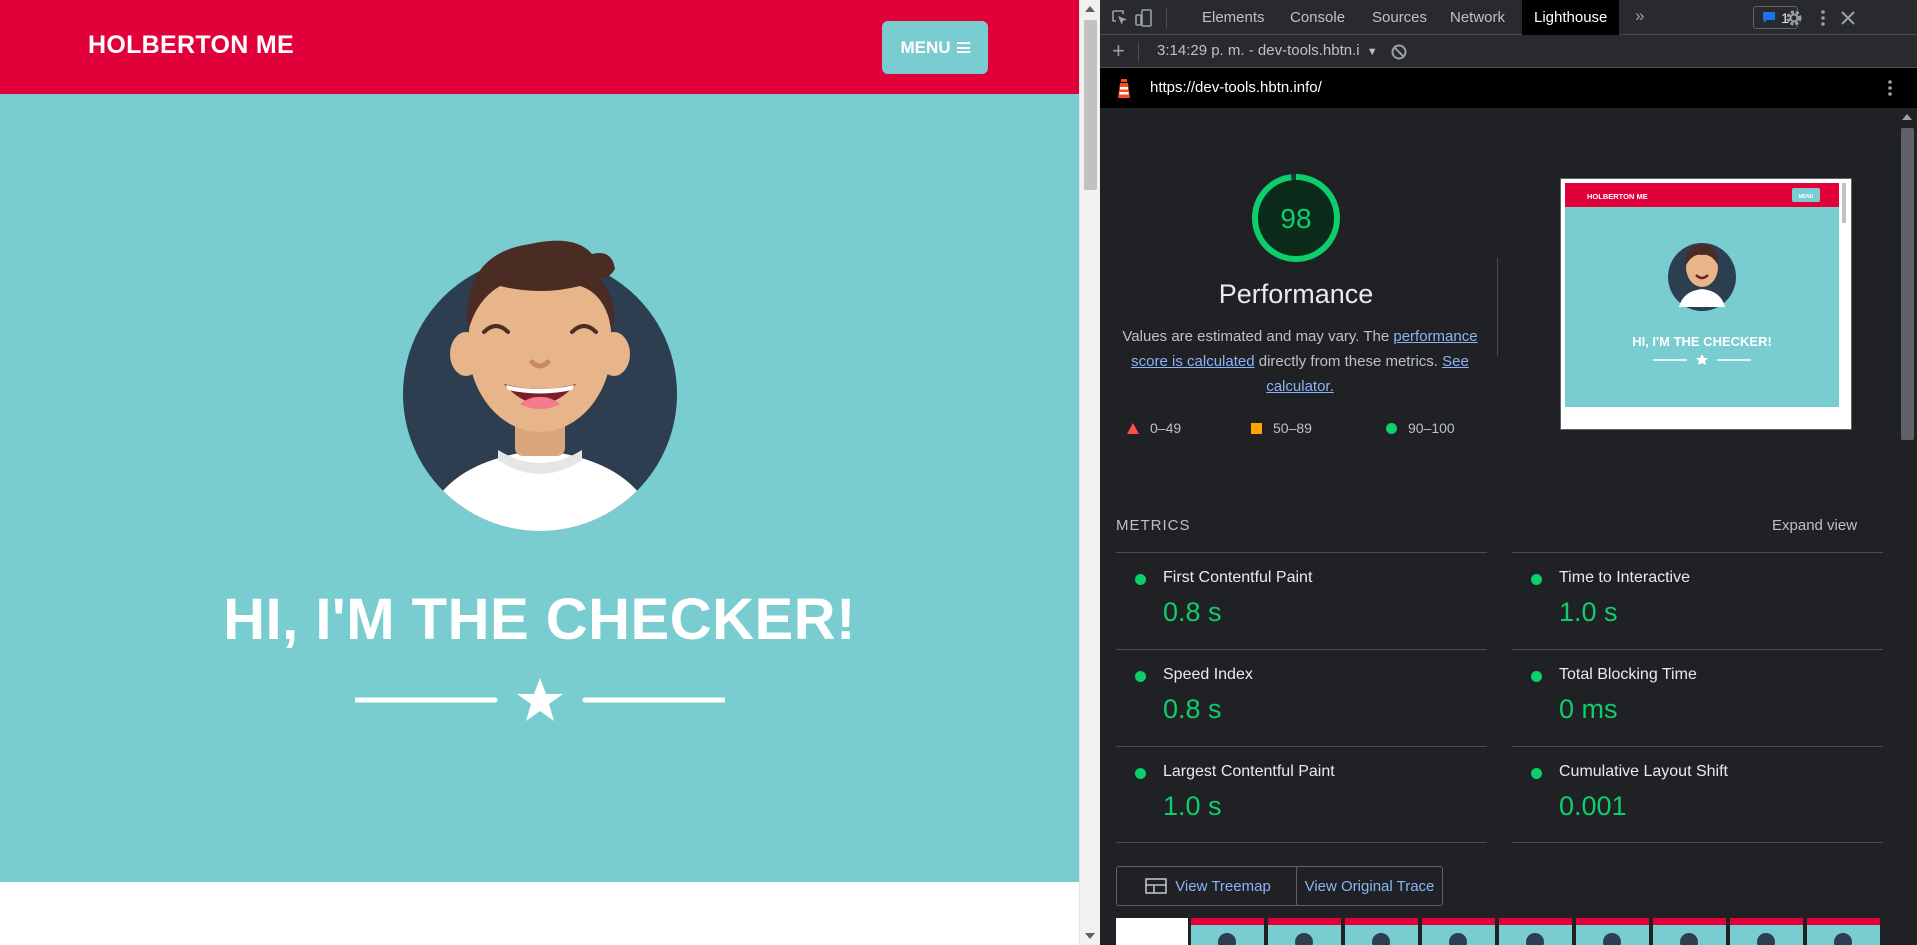  I want to click on metric-name: Largest Contentful Paint, so click(1249, 771).